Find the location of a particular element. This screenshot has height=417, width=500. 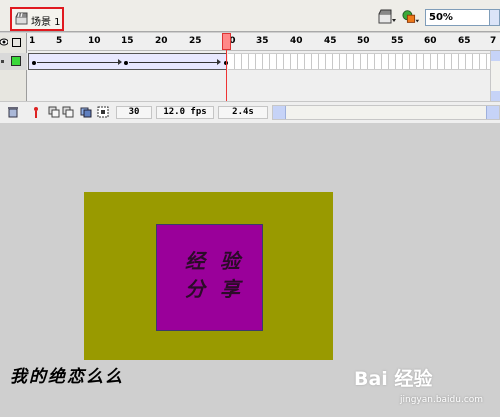

empty-frames is located at coordinates (364, 61).